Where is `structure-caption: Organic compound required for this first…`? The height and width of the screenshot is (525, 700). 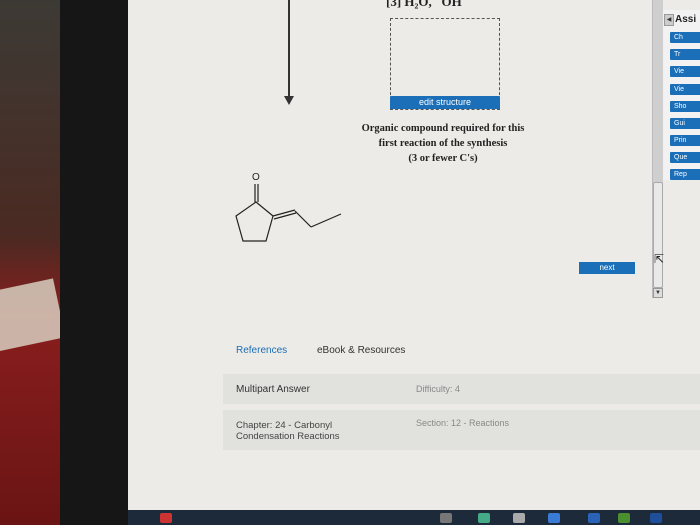 structure-caption: Organic compound required for this first… is located at coordinates (443, 143).